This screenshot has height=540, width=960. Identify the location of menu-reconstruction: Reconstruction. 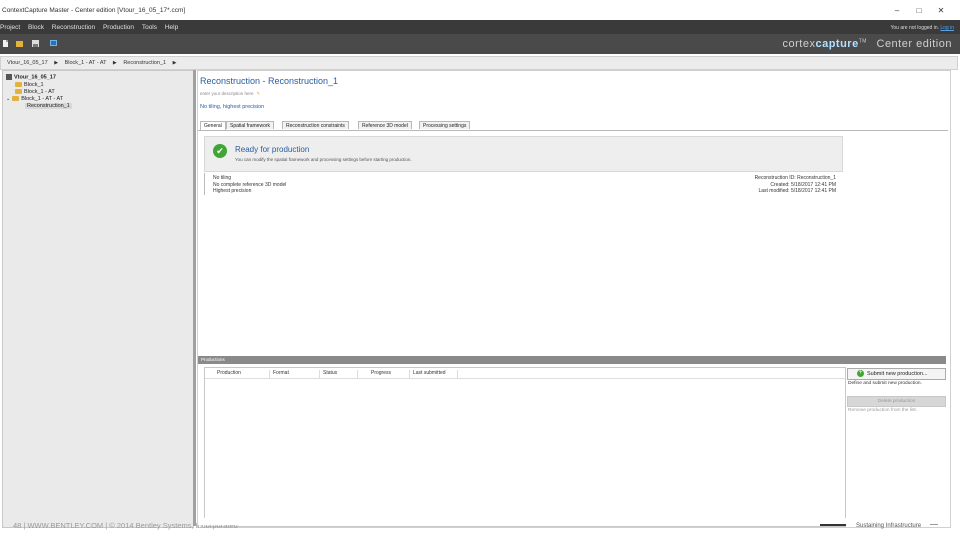
(73, 27).